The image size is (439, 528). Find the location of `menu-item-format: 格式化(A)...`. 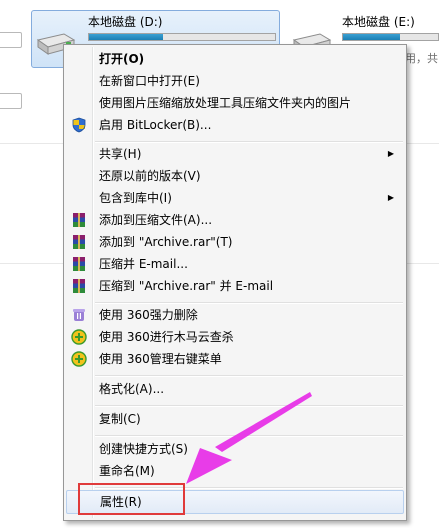

menu-item-format: 格式化(A)... is located at coordinates (235, 389).